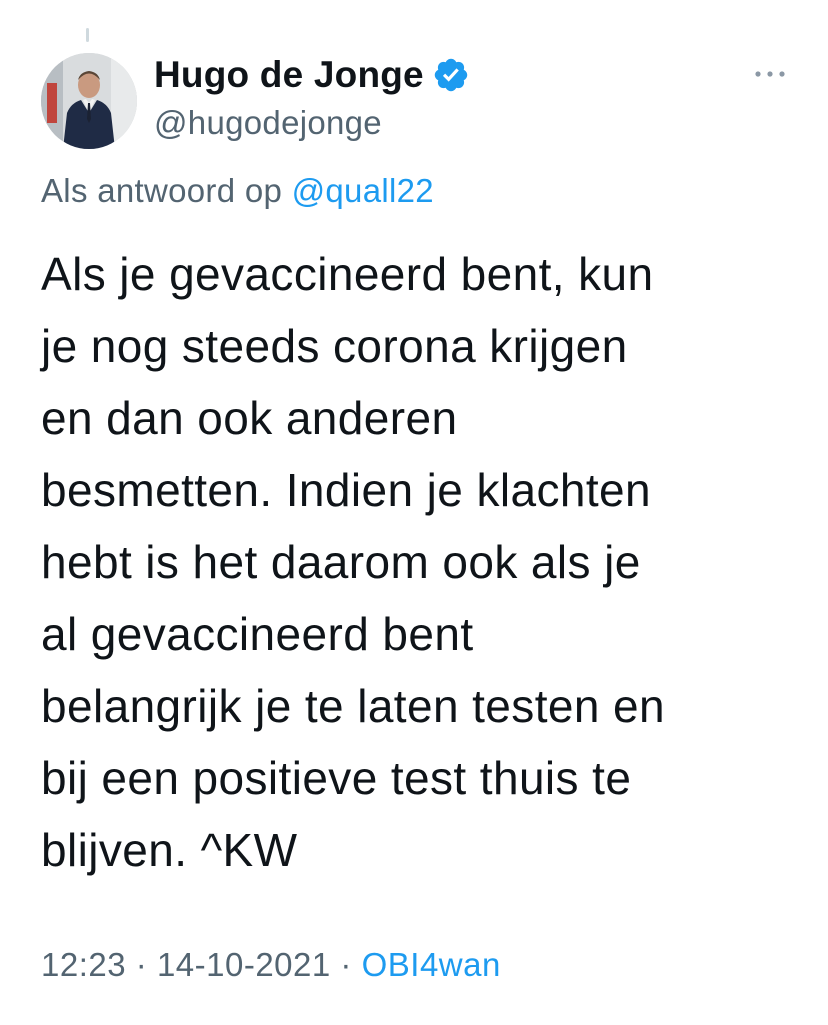 This screenshot has height=1025, width=828. I want to click on handle: @hugodejonge, so click(312, 123).